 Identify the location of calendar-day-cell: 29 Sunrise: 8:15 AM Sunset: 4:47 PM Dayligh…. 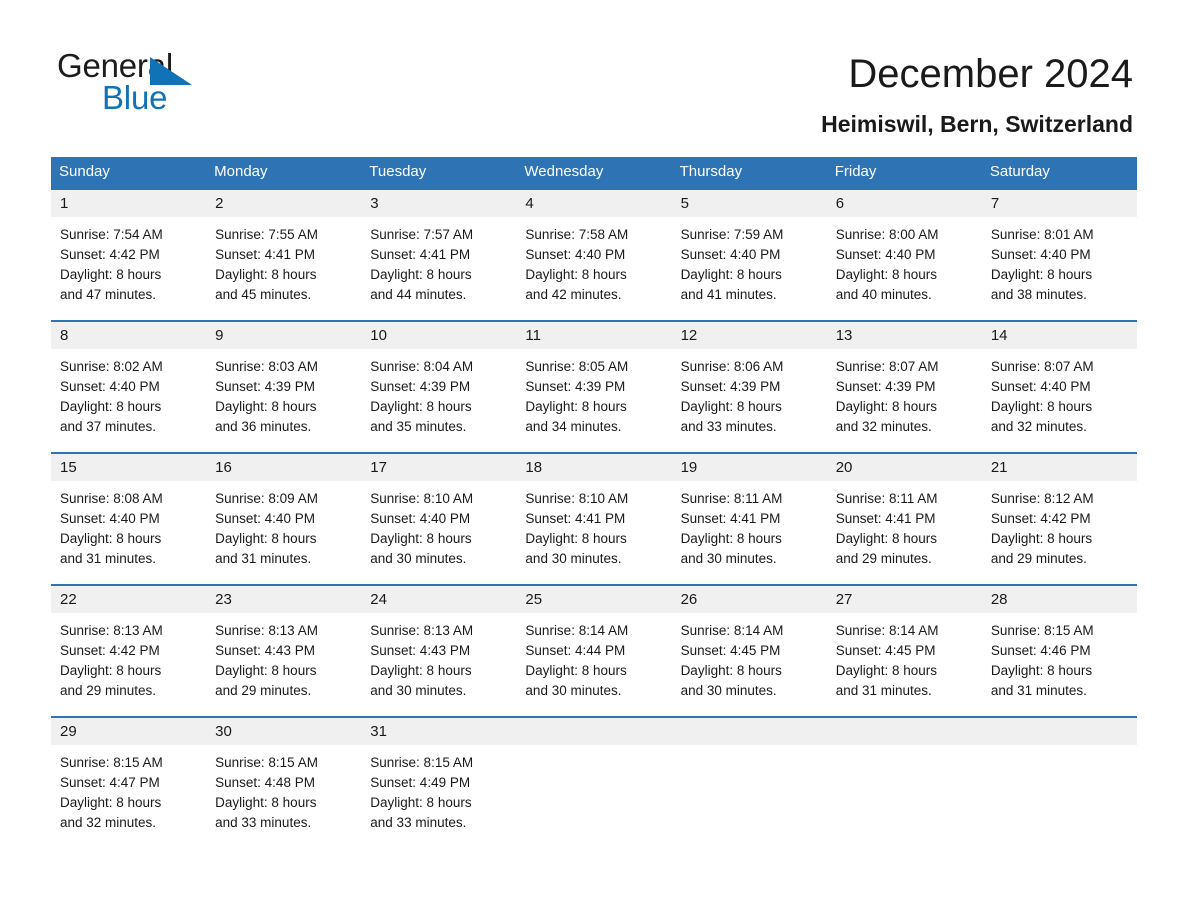
(129, 781).